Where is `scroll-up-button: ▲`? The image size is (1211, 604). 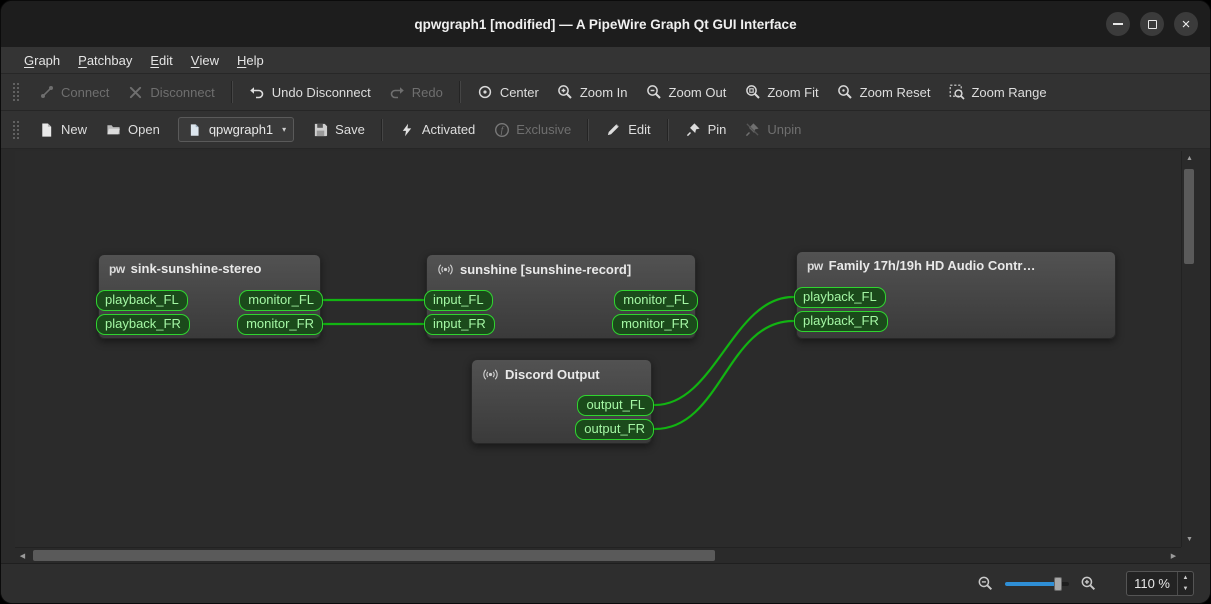
scroll-up-button: ▲ is located at coordinates (1189, 158).